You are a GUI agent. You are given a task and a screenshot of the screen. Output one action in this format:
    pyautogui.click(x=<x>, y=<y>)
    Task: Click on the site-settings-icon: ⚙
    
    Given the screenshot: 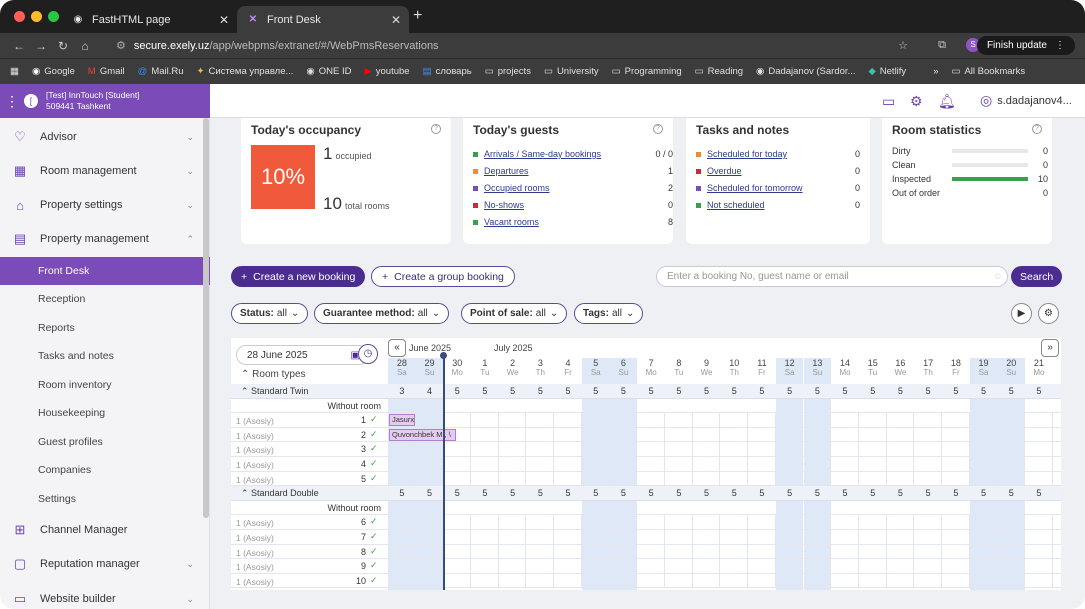 What is the action you would take?
    pyautogui.click(x=121, y=45)
    